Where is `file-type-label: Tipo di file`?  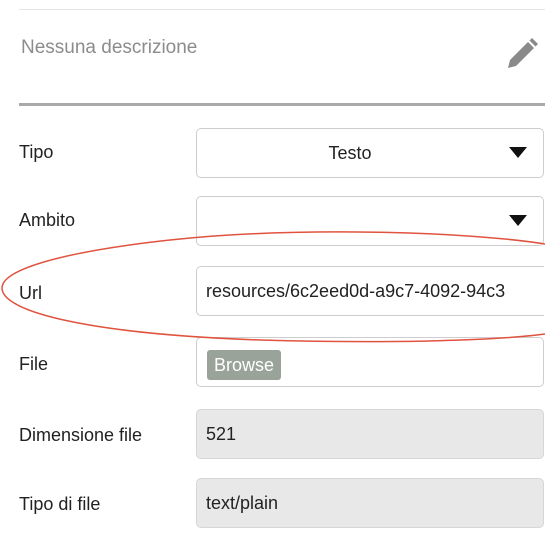
file-type-label: Tipo di file is located at coordinates (60, 504).